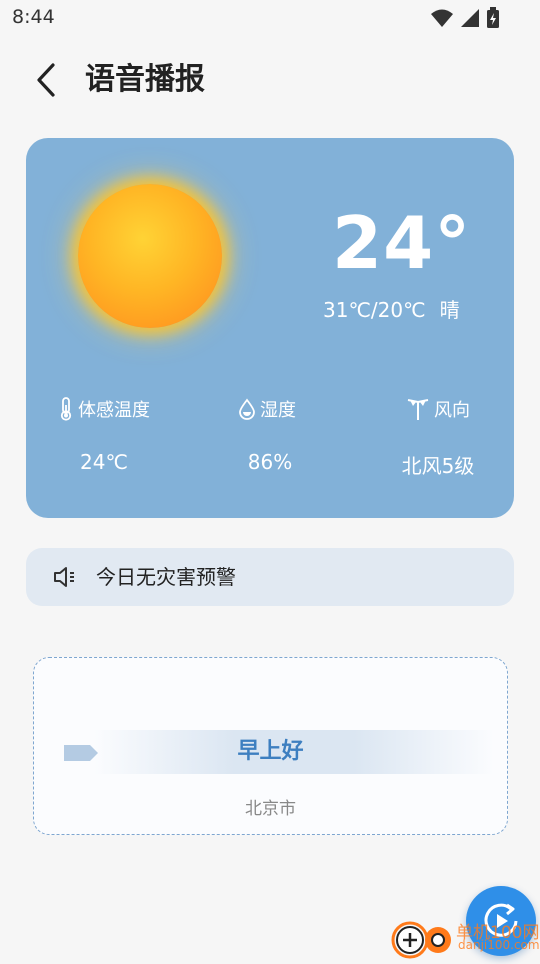 This screenshot has height=964, width=540. I want to click on temperature-range: 31℃/20℃ 晴, so click(391, 308).